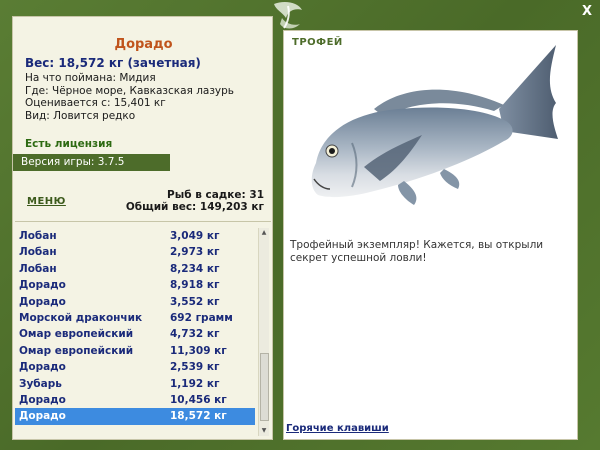  I want to click on catch-row: Дорадо 10,456 кг, so click(135, 400).